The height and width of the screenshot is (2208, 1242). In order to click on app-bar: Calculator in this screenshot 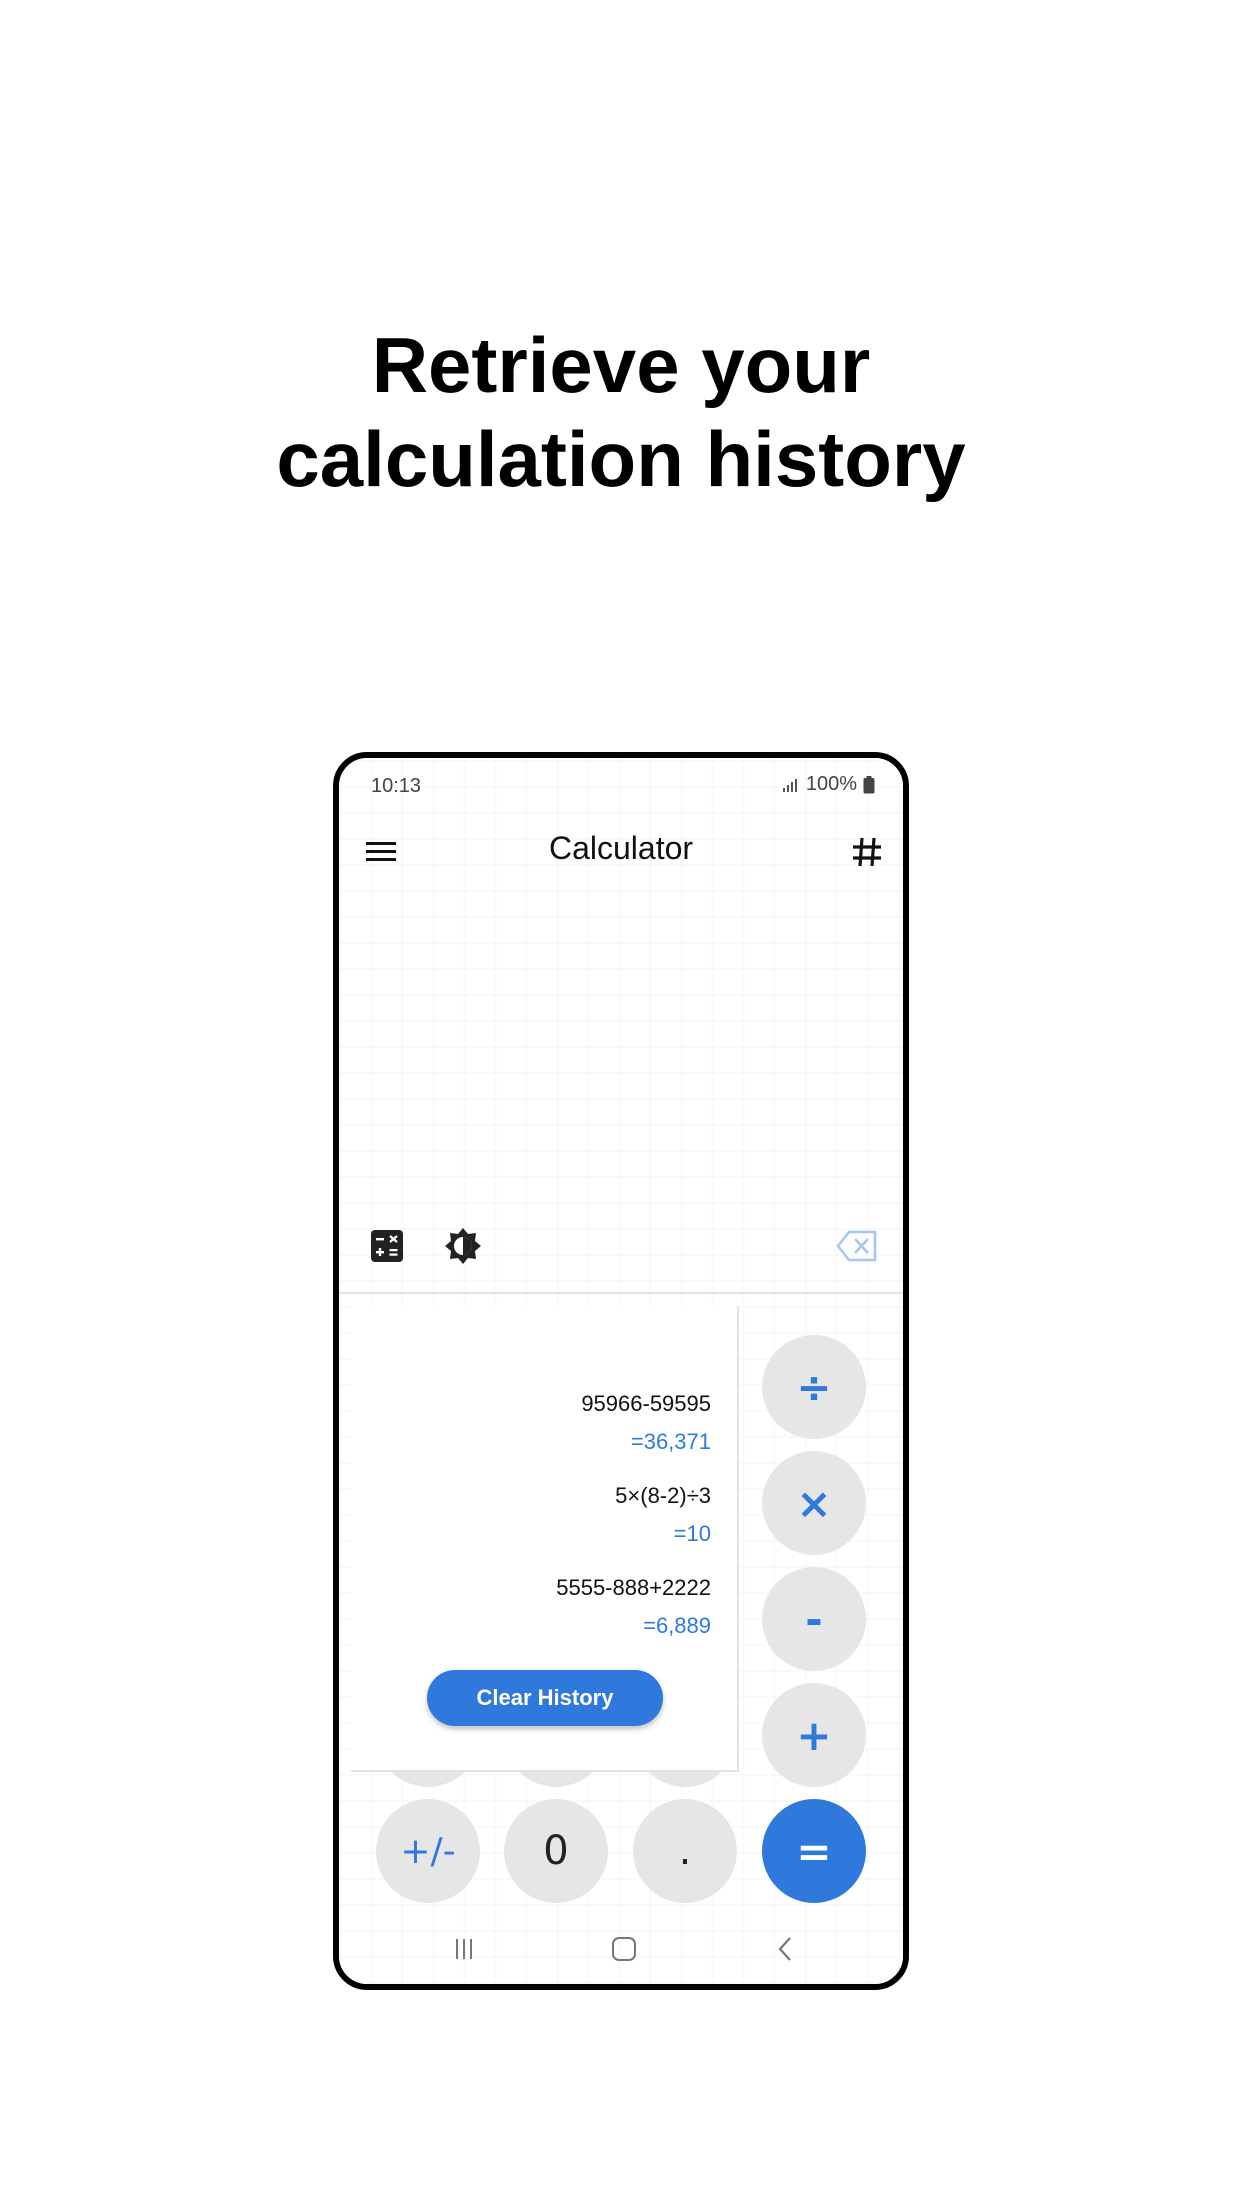, I will do `click(621, 852)`.